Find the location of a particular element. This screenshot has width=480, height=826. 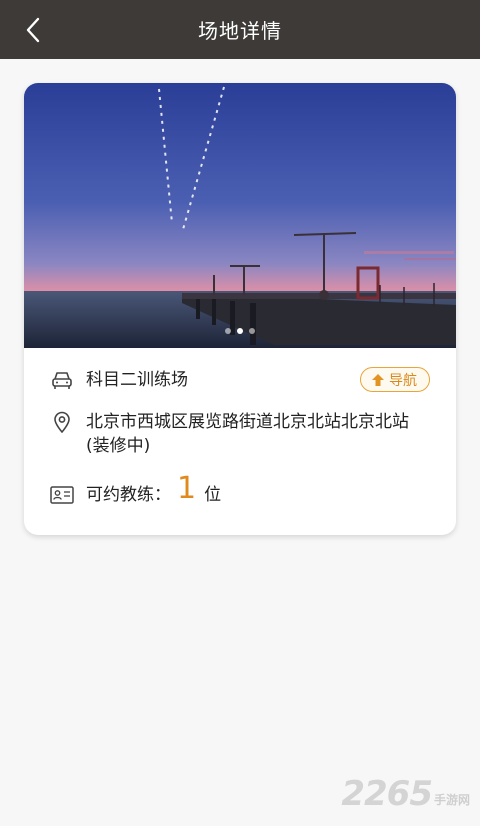

coach-unit: 位 is located at coordinates (213, 495).